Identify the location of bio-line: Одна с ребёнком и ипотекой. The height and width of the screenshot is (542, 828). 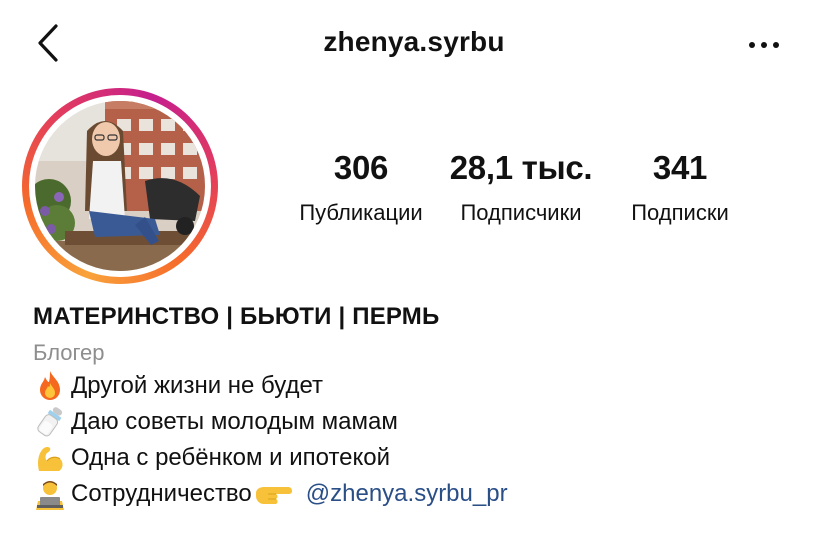
(423, 458).